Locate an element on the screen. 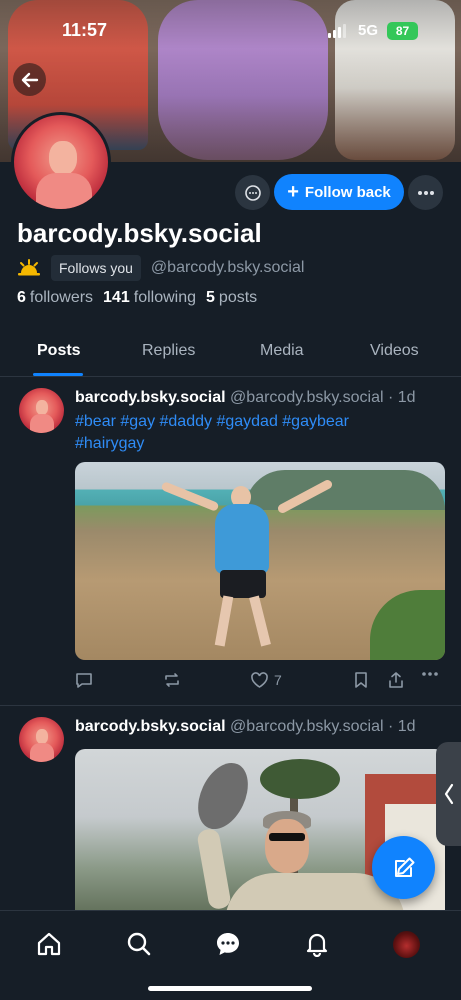 The image size is (461, 1000). compose-icon is located at coordinates (404, 867).